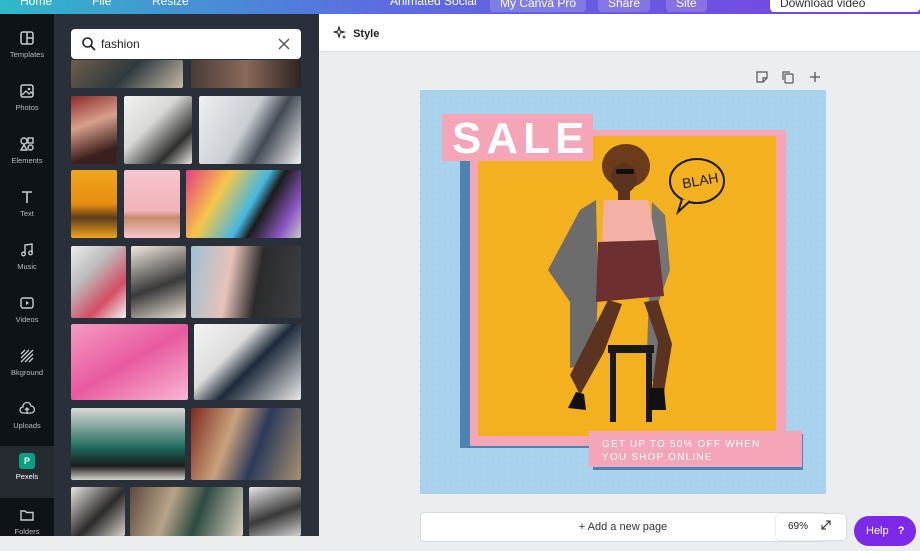 The image size is (920, 551). I want to click on text-icon, so click(27, 197).